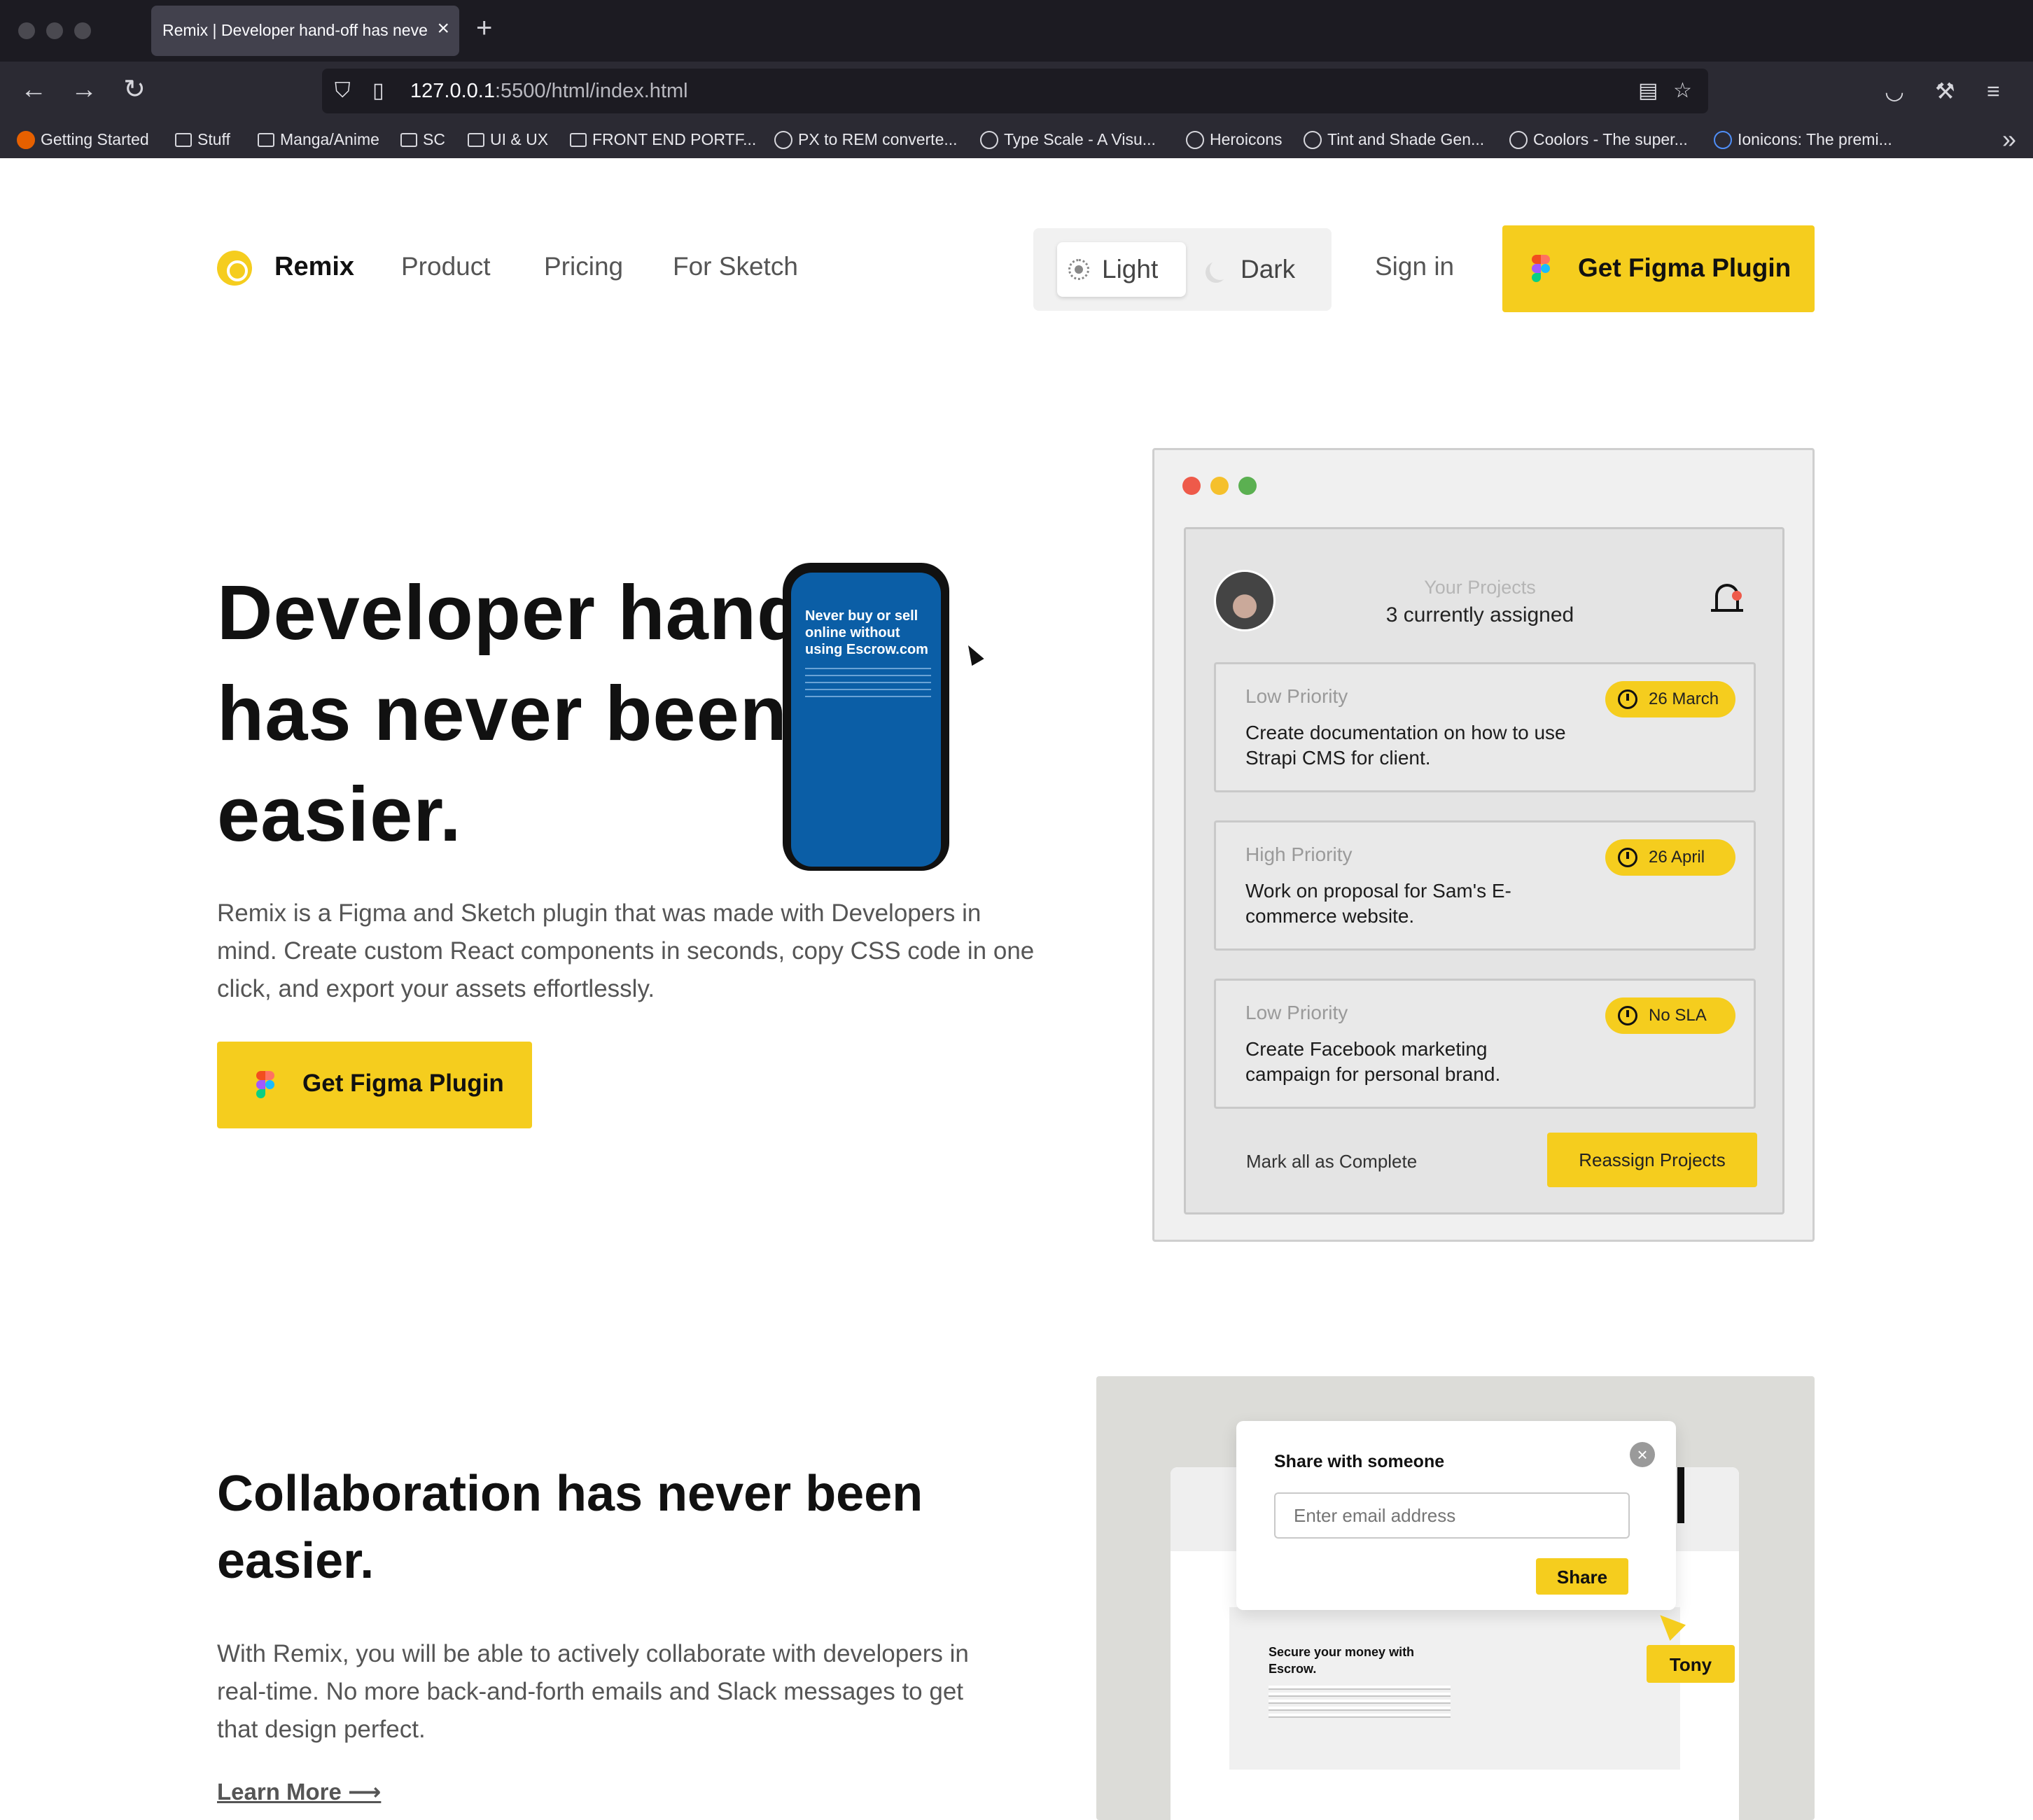  Describe the element at coordinates (1677, 857) in the screenshot. I see `badge-label: 26 April` at that location.